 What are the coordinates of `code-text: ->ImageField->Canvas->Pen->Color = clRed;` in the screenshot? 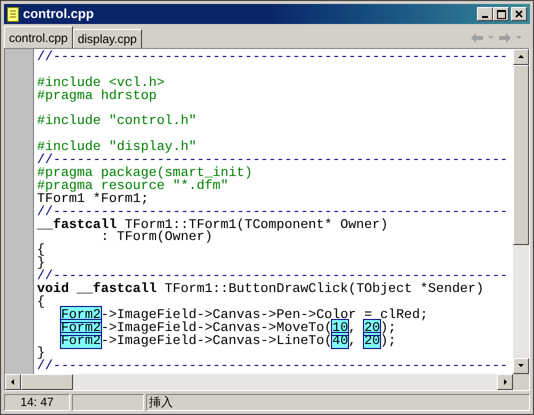 It's located at (264, 314).